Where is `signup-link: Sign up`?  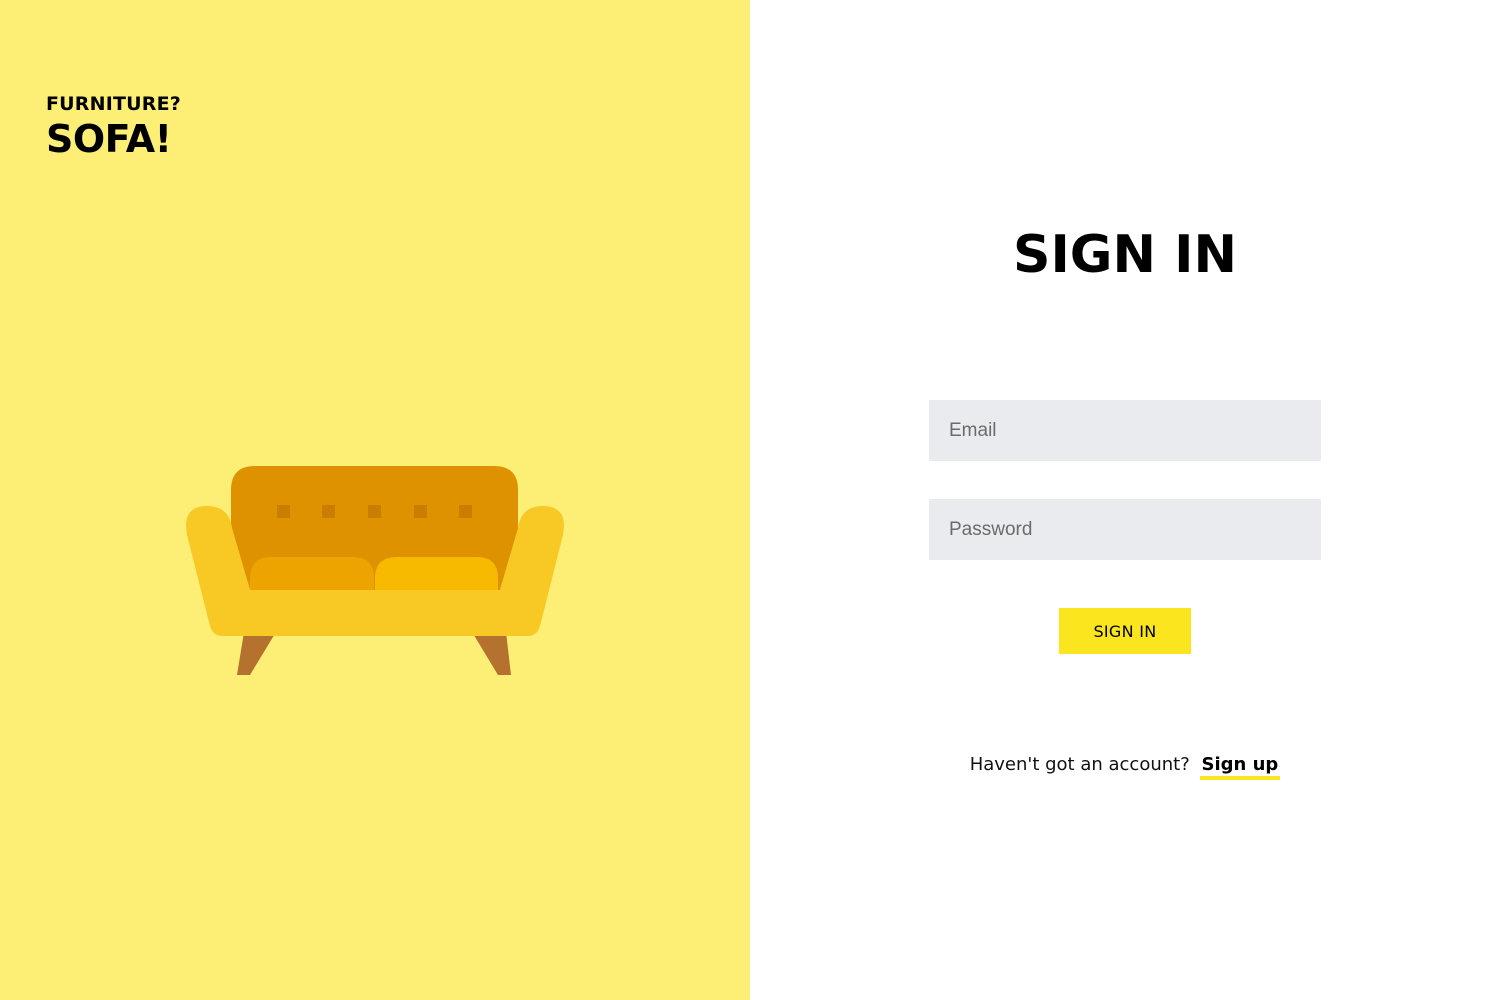
signup-link: Sign up is located at coordinates (1240, 767).